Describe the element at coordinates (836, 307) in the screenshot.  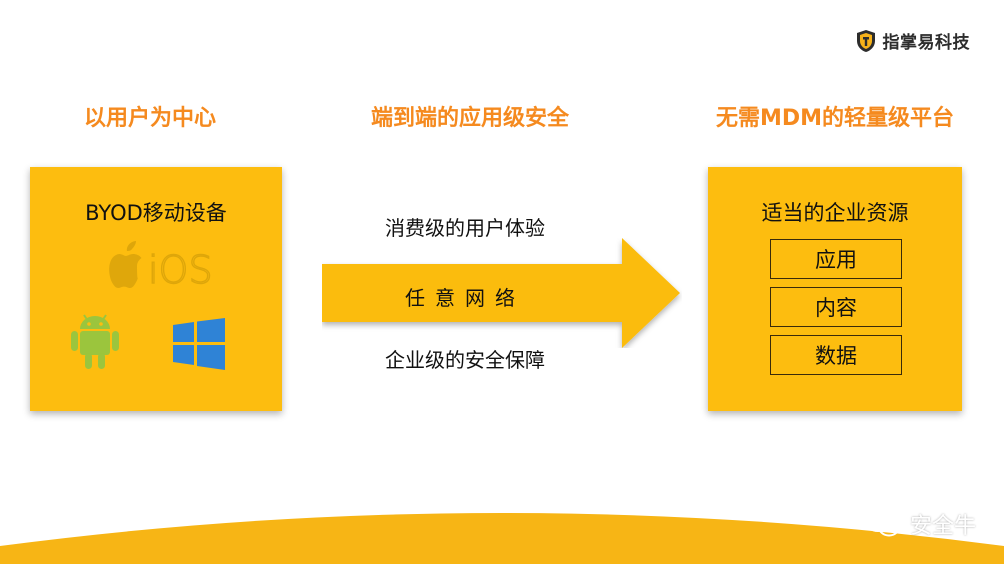
I see `resource-content: 内容` at that location.